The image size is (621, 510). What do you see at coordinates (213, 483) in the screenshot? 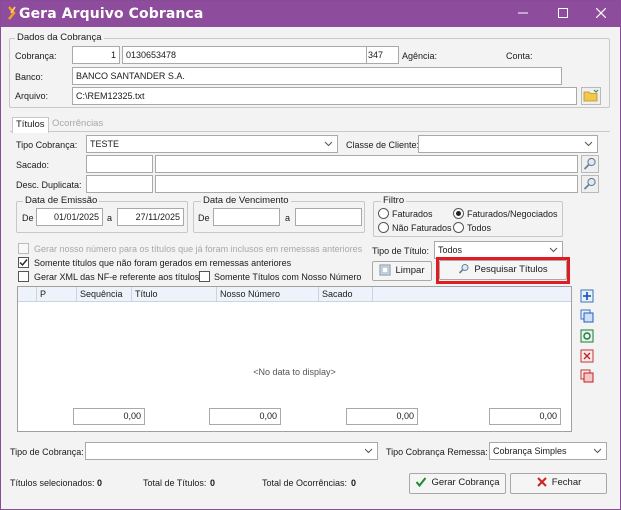
I see `total-titulos-value: 0` at bounding box center [213, 483].